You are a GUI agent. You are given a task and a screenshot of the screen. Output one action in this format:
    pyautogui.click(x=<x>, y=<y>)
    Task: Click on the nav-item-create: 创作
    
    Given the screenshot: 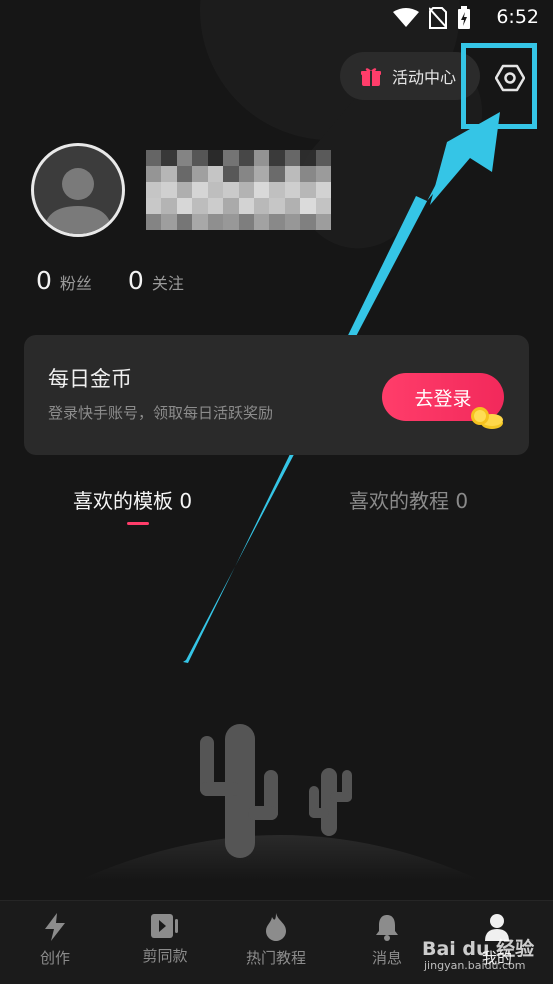 What is the action you would take?
    pyautogui.click(x=55, y=940)
    